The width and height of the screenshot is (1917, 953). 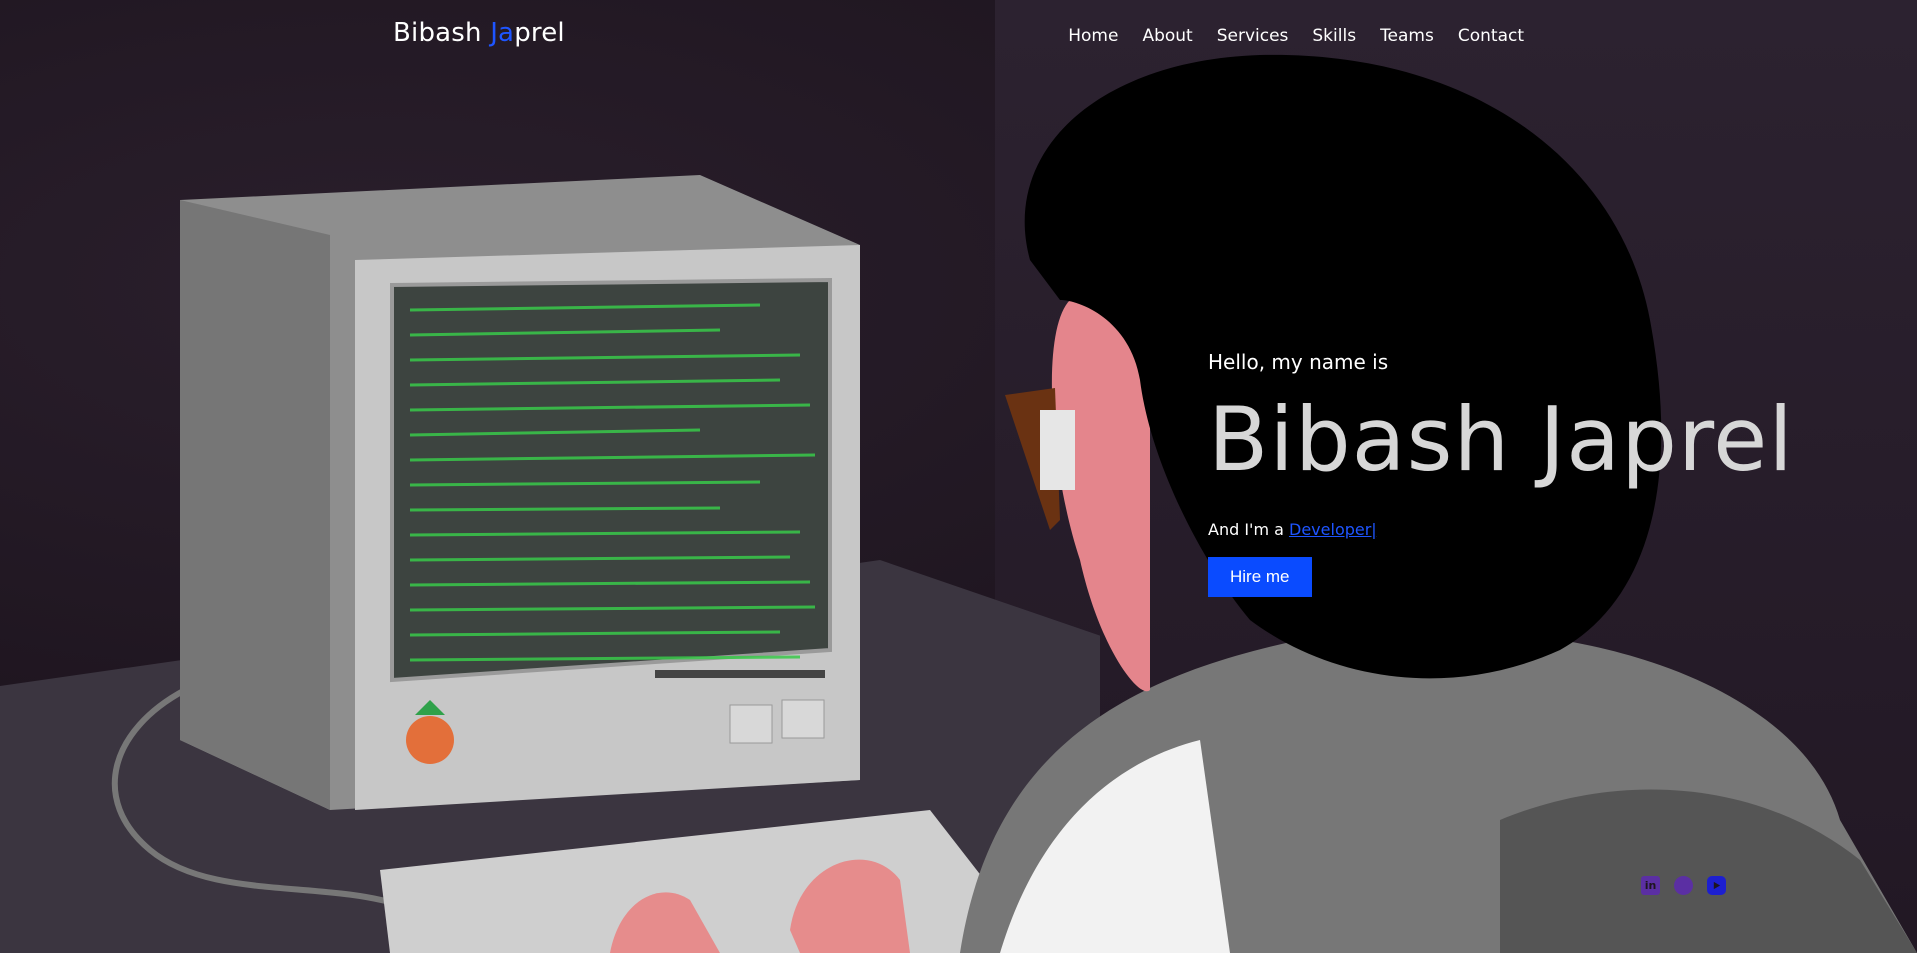 I want to click on chair-back, so click(x=1708, y=871).